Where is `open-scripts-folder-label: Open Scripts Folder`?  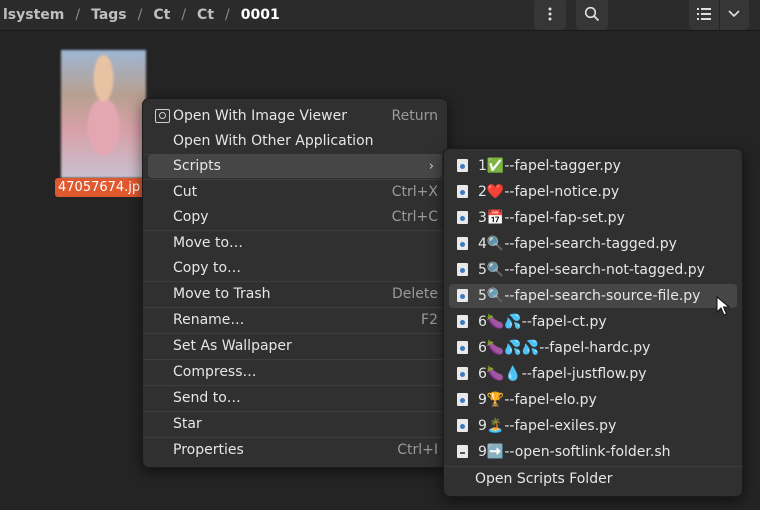
open-scripts-folder-label: Open Scripts Folder is located at coordinates (544, 479).